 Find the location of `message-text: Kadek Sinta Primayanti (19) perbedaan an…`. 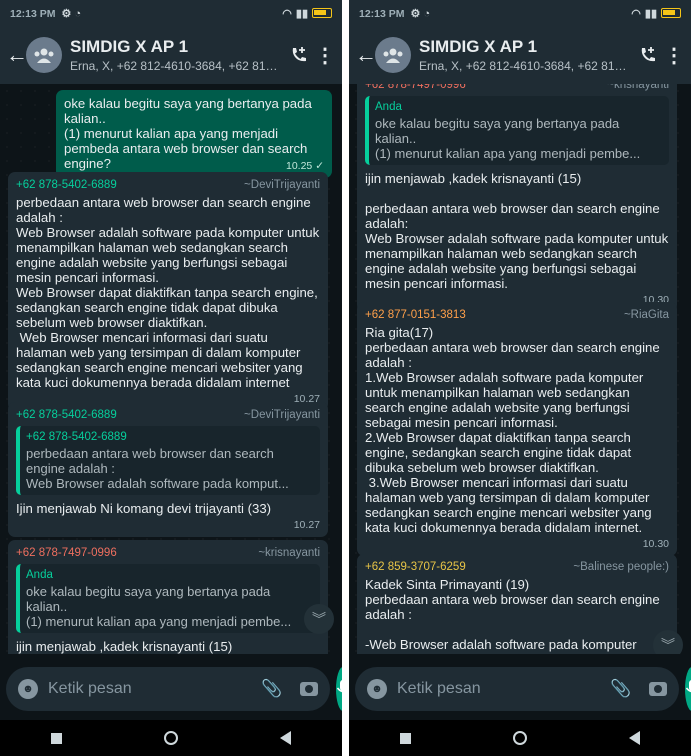

message-text: Kadek Sinta Primayanti (19) perbedaan an… is located at coordinates (512, 615).